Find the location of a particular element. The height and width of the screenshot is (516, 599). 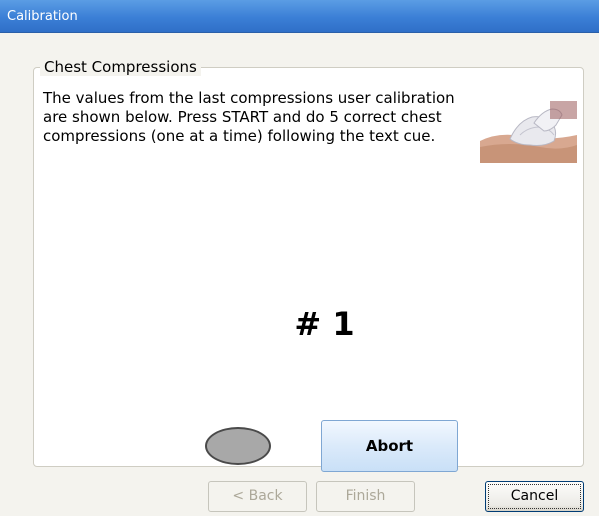

cpr-hands-photo-icon is located at coordinates (528, 132).